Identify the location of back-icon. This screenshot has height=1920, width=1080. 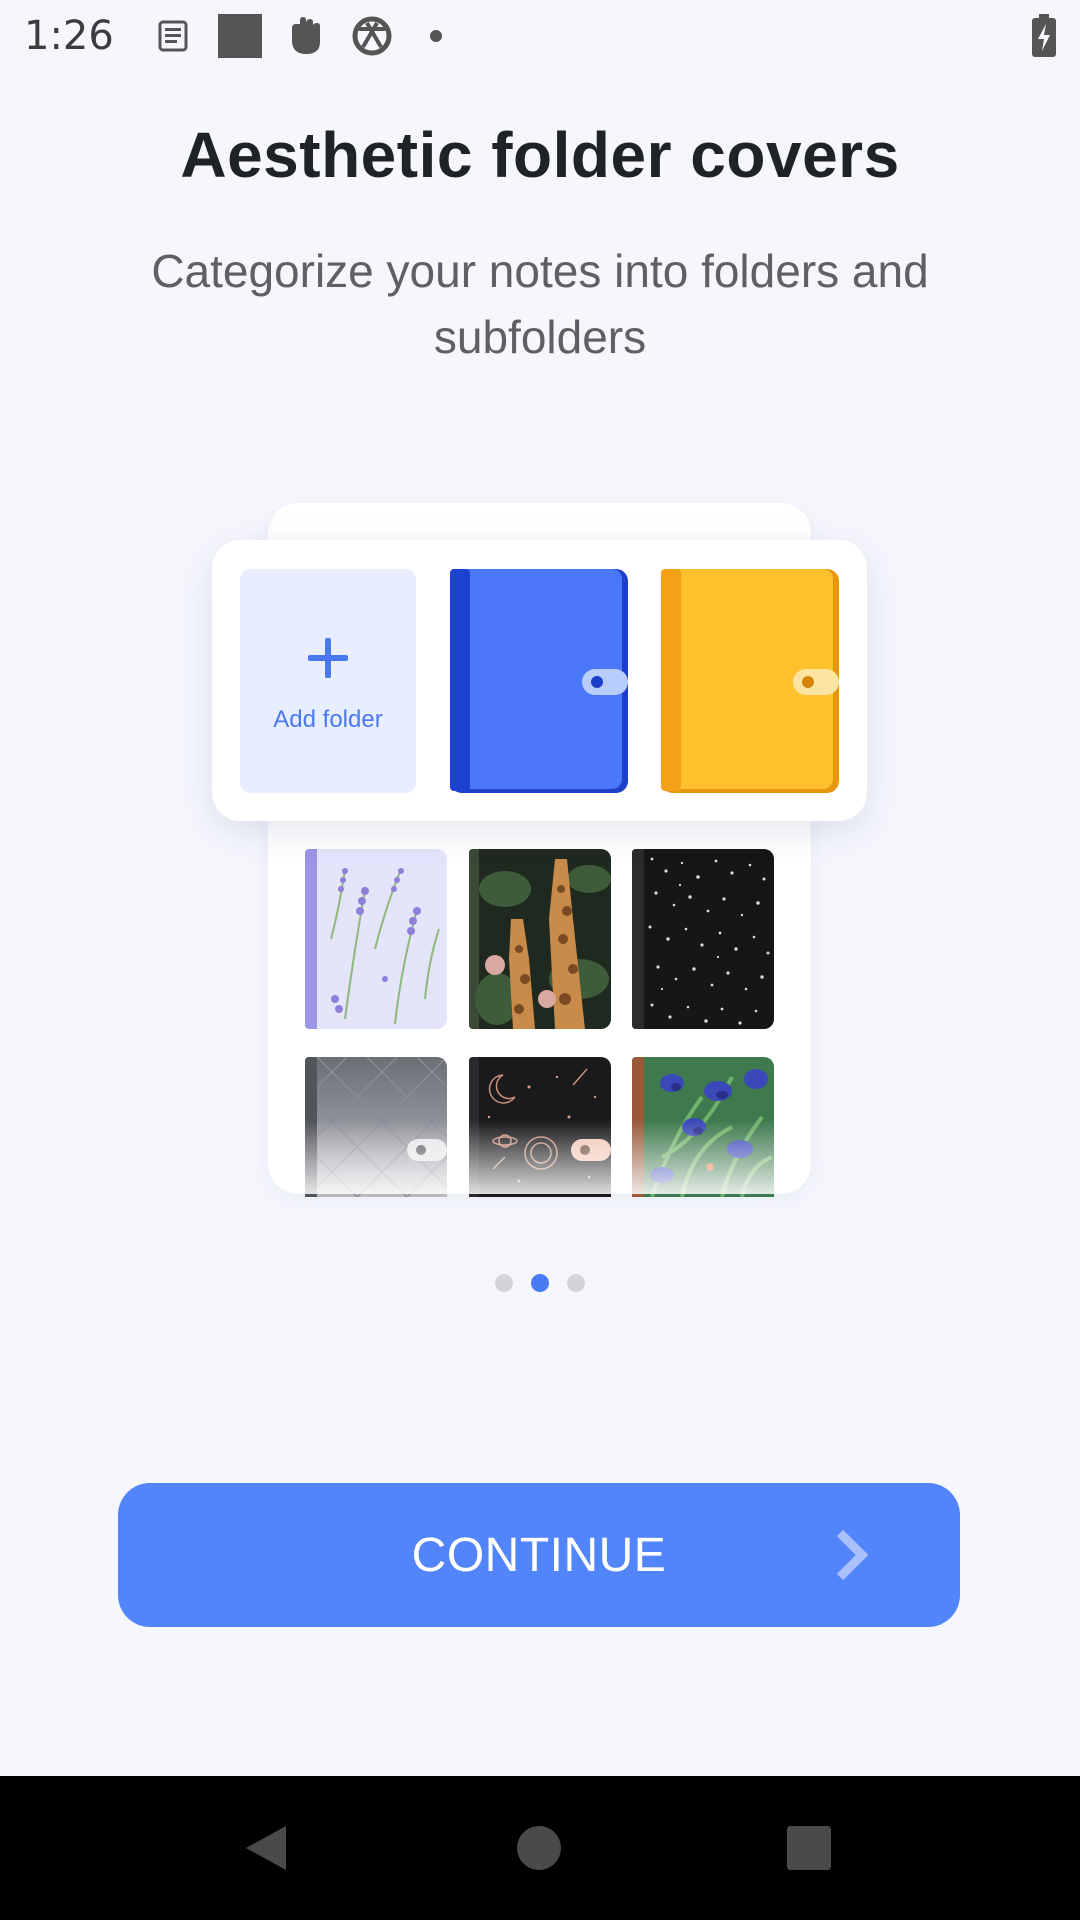
(266, 1848).